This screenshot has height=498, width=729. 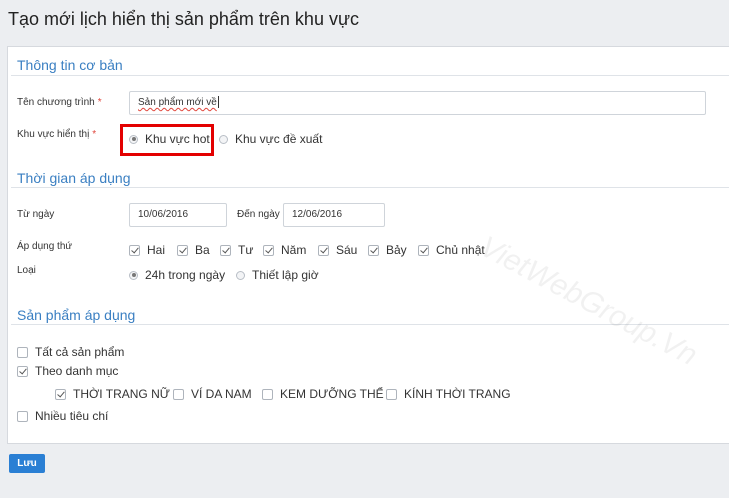 I want to click on checkbox-cat-thoi-trang-nu: THỜI TRANG NỮ, so click(x=112, y=394).